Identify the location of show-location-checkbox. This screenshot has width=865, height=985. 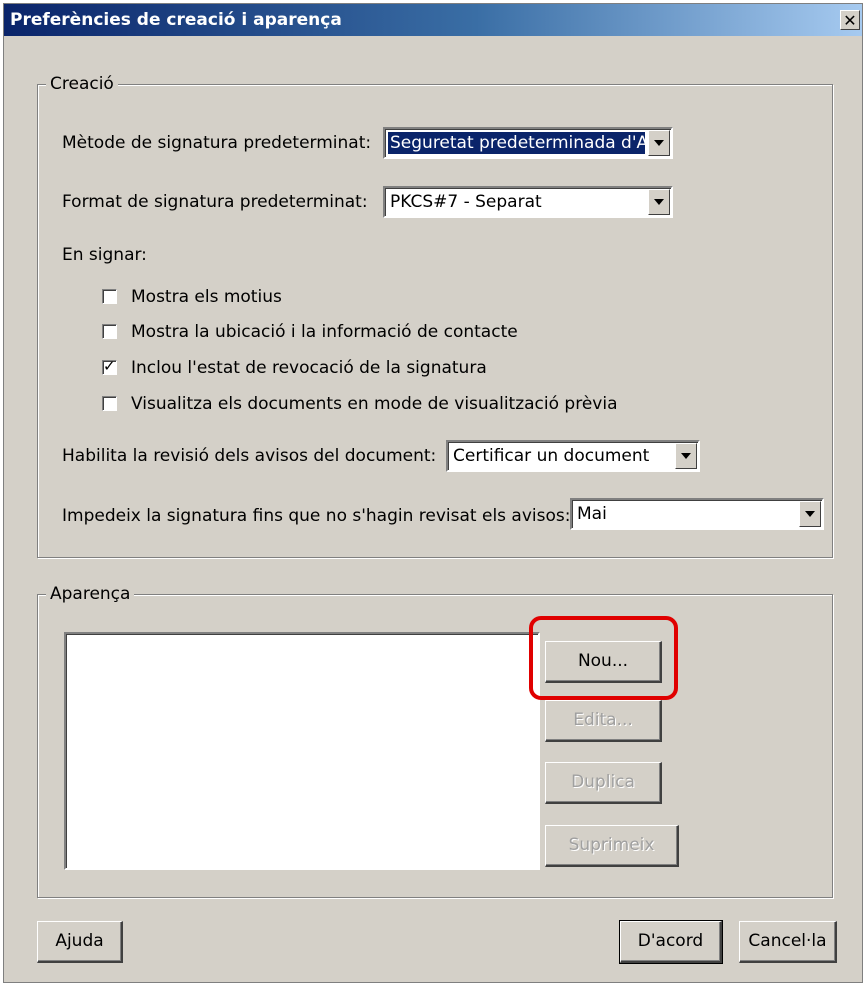
(109, 331).